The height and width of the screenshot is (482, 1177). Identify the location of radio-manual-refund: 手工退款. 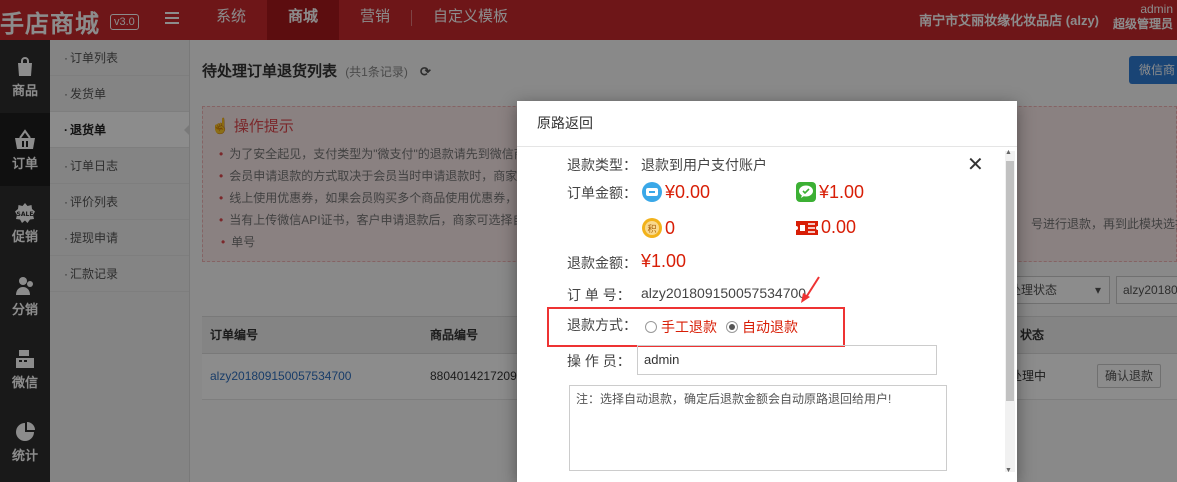
(681, 327).